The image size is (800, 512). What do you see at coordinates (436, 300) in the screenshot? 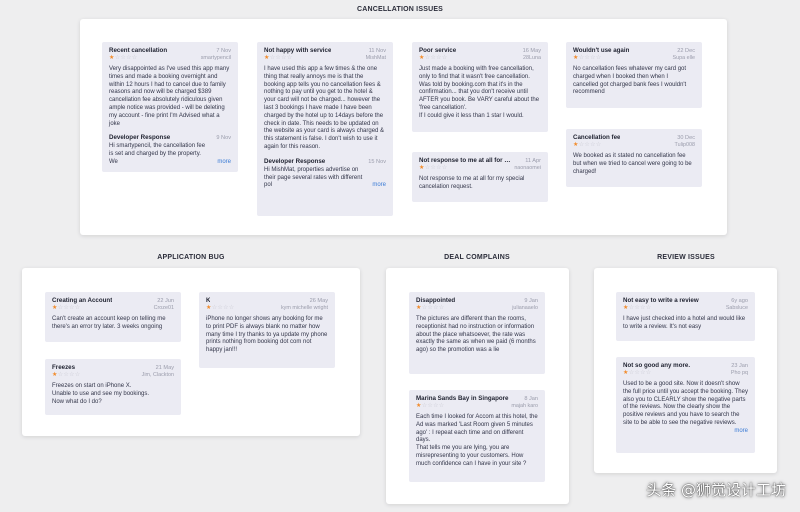
I see `review-title: Disappointed` at bounding box center [436, 300].